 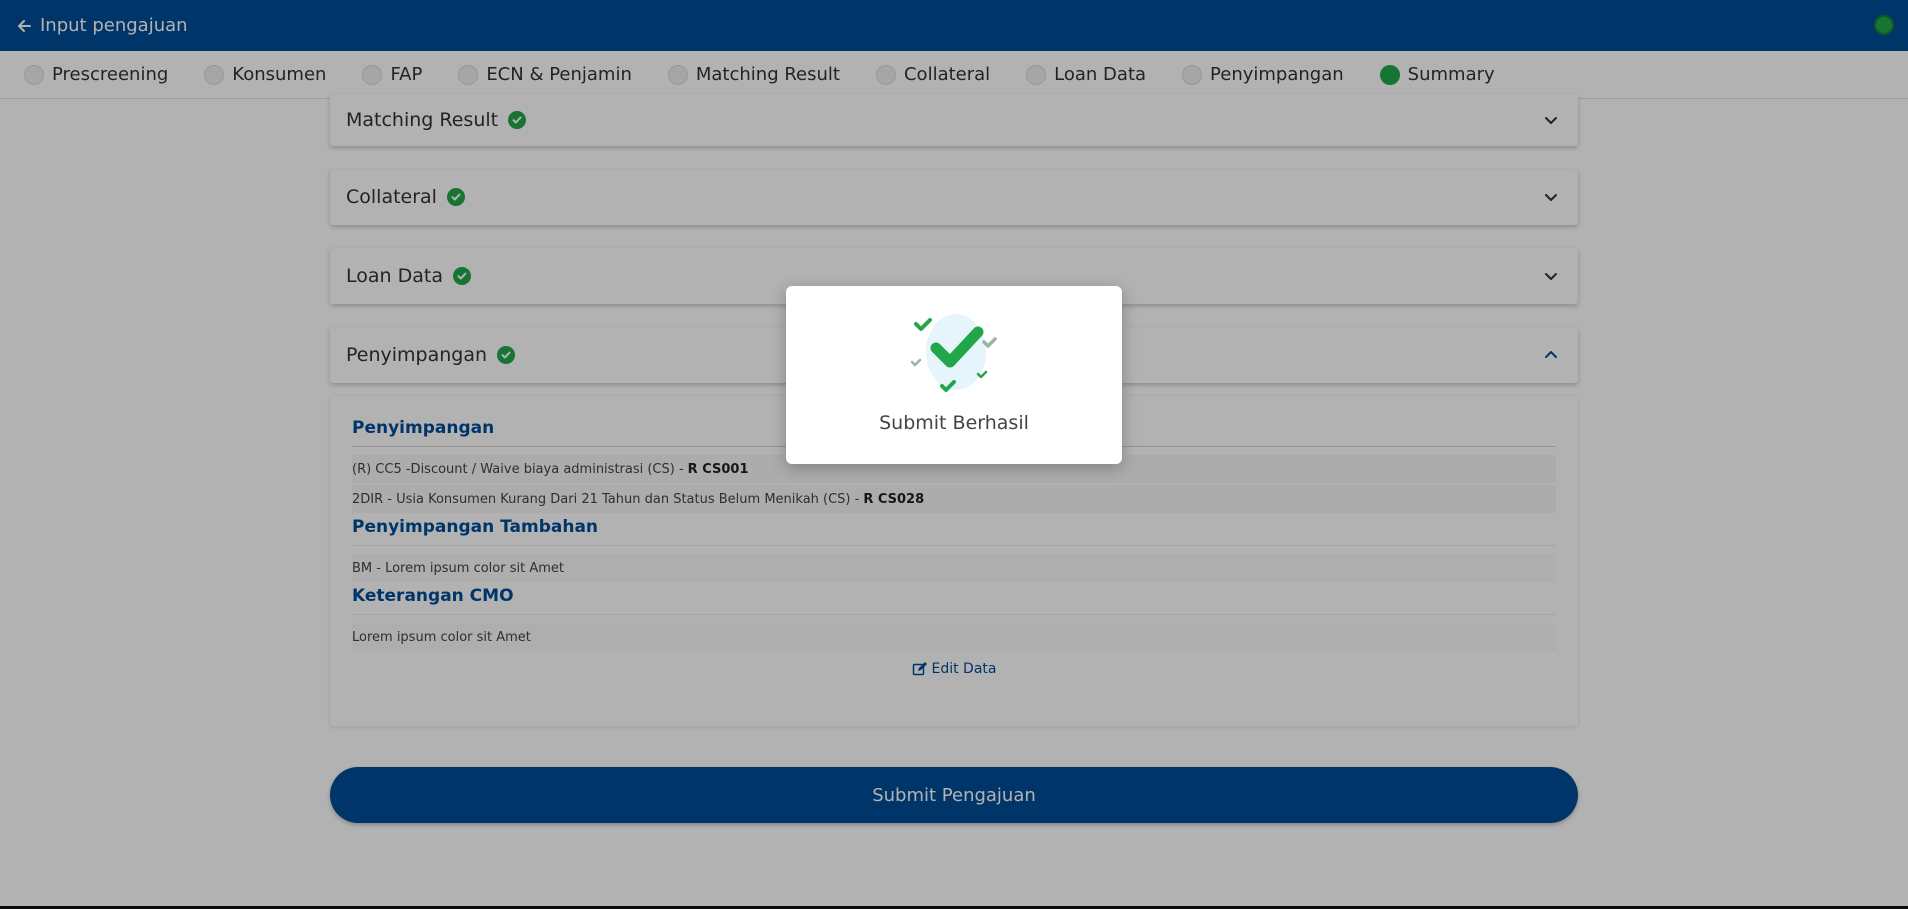 I want to click on modal-message: Submit Berhasil, so click(x=954, y=423).